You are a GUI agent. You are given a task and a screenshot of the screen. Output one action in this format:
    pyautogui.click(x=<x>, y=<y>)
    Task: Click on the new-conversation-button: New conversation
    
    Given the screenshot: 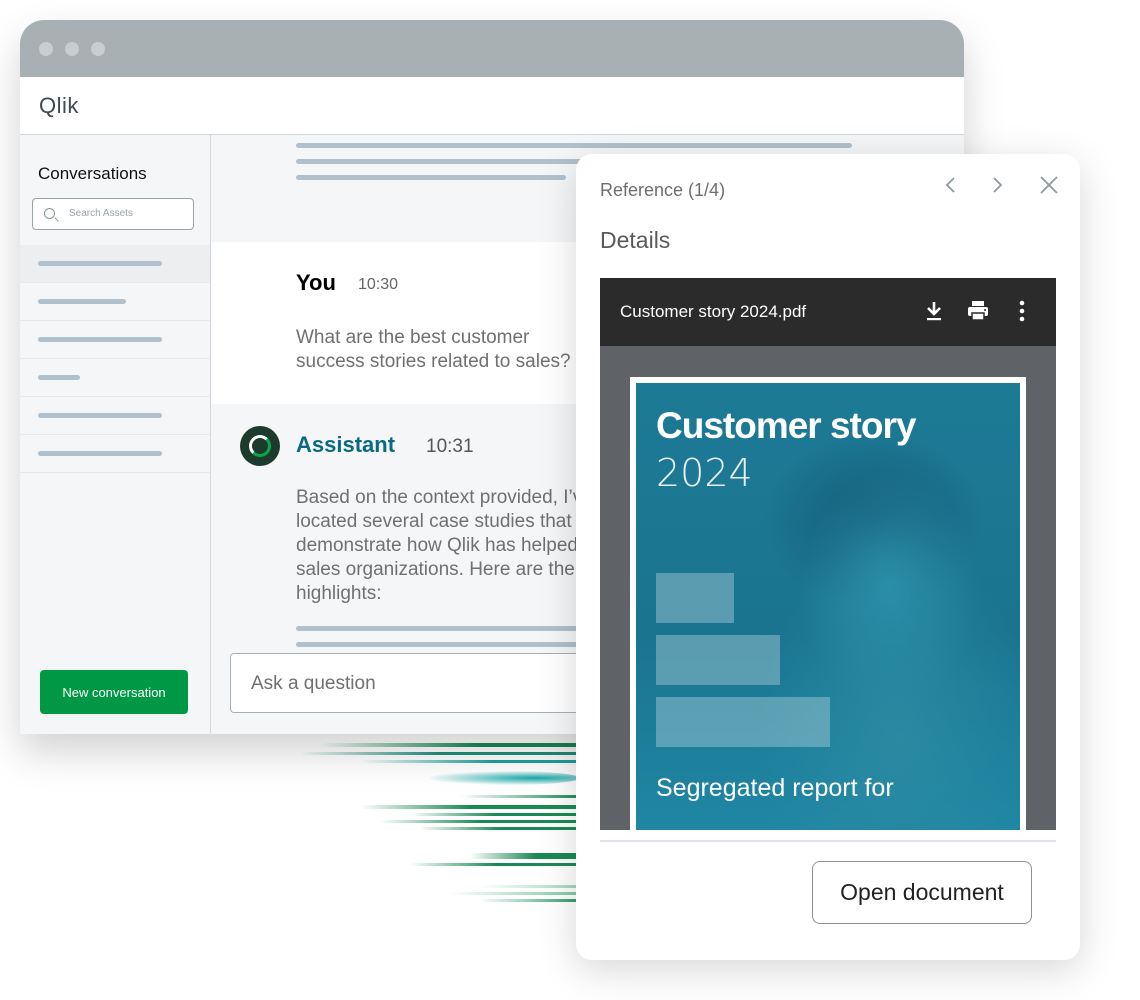 What is the action you would take?
    pyautogui.click(x=114, y=692)
    